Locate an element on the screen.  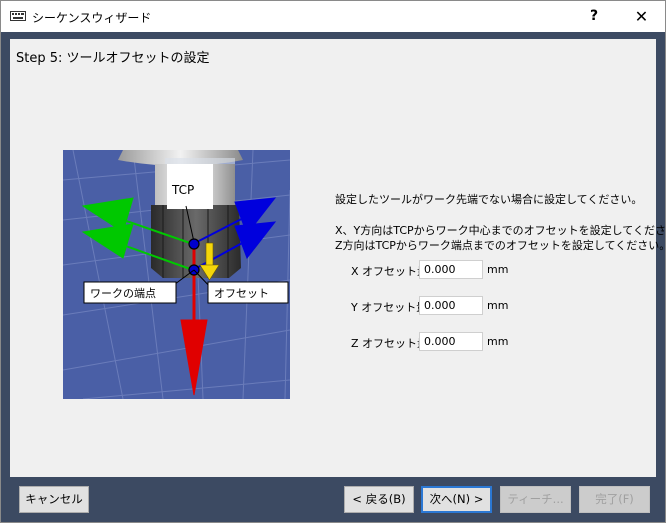
app-icon is located at coordinates (18, 16).